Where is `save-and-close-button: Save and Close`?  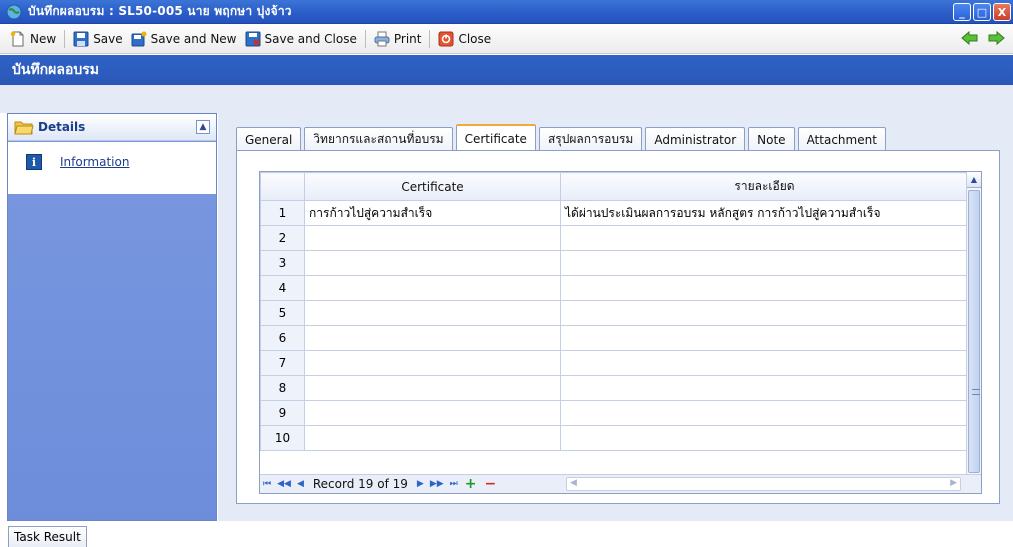 save-and-close-button: Save and Close is located at coordinates (301, 39).